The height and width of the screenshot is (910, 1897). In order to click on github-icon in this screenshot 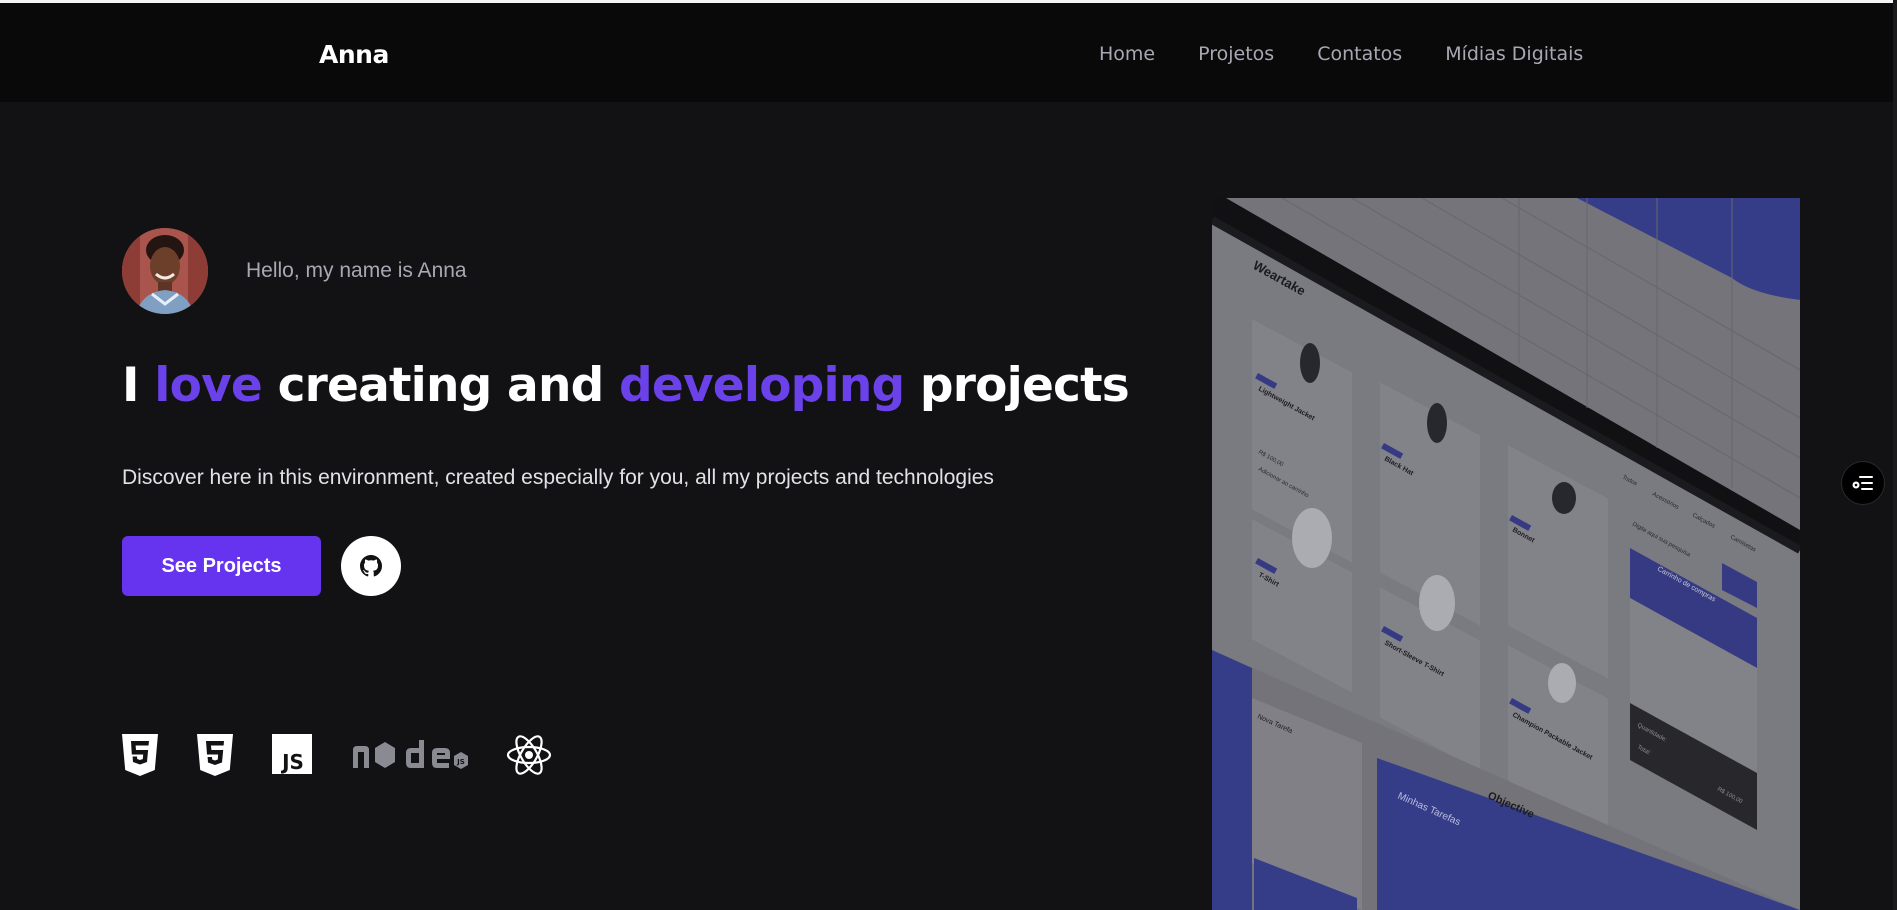, I will do `click(371, 566)`.